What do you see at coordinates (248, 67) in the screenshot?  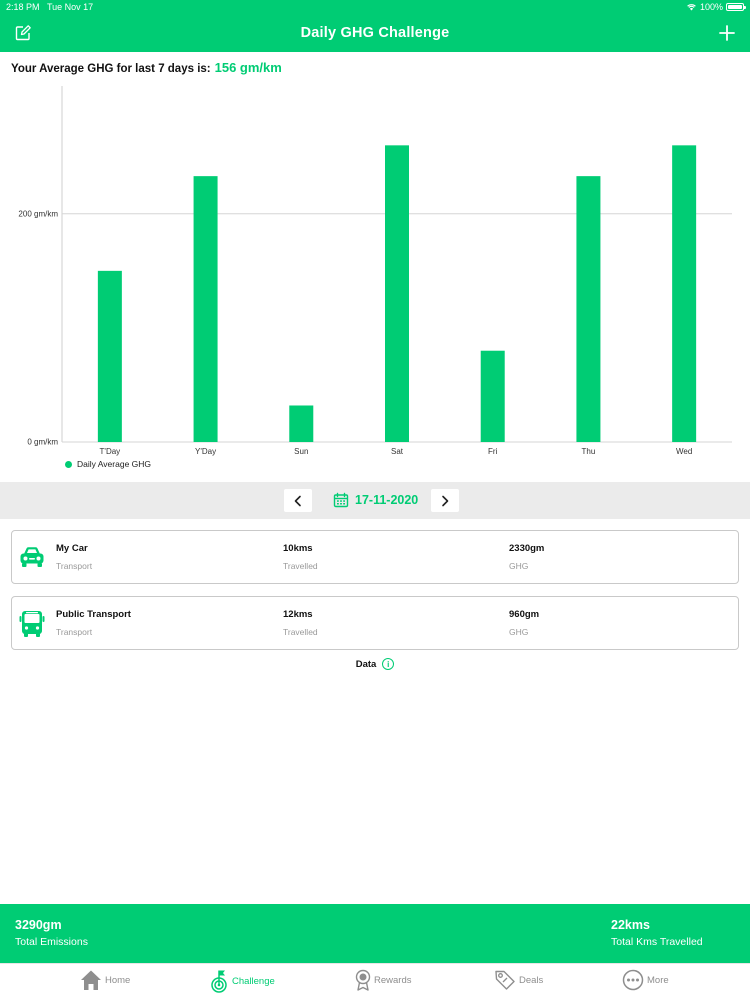 I see `average-value: 156 gm/km` at bounding box center [248, 67].